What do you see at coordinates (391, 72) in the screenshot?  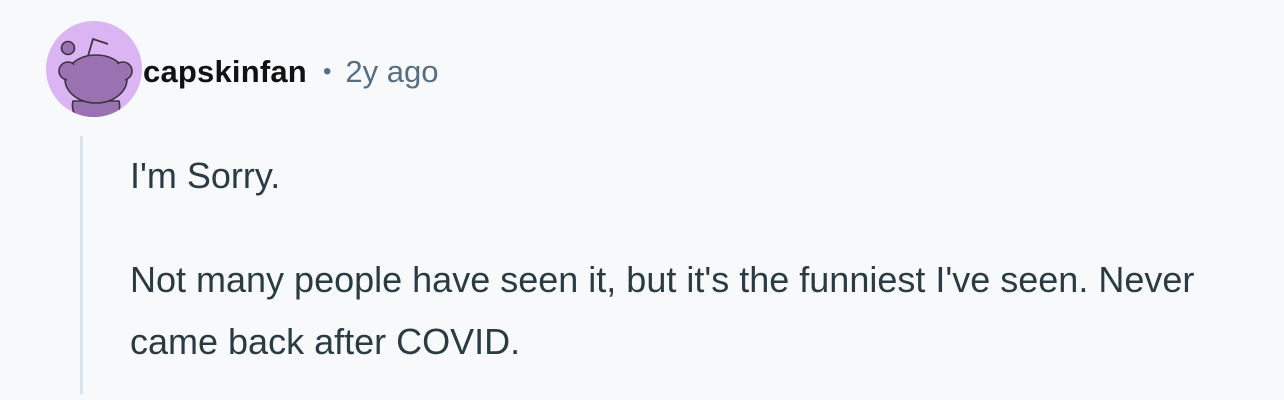 I see `comment-timestamp: 2y ago` at bounding box center [391, 72].